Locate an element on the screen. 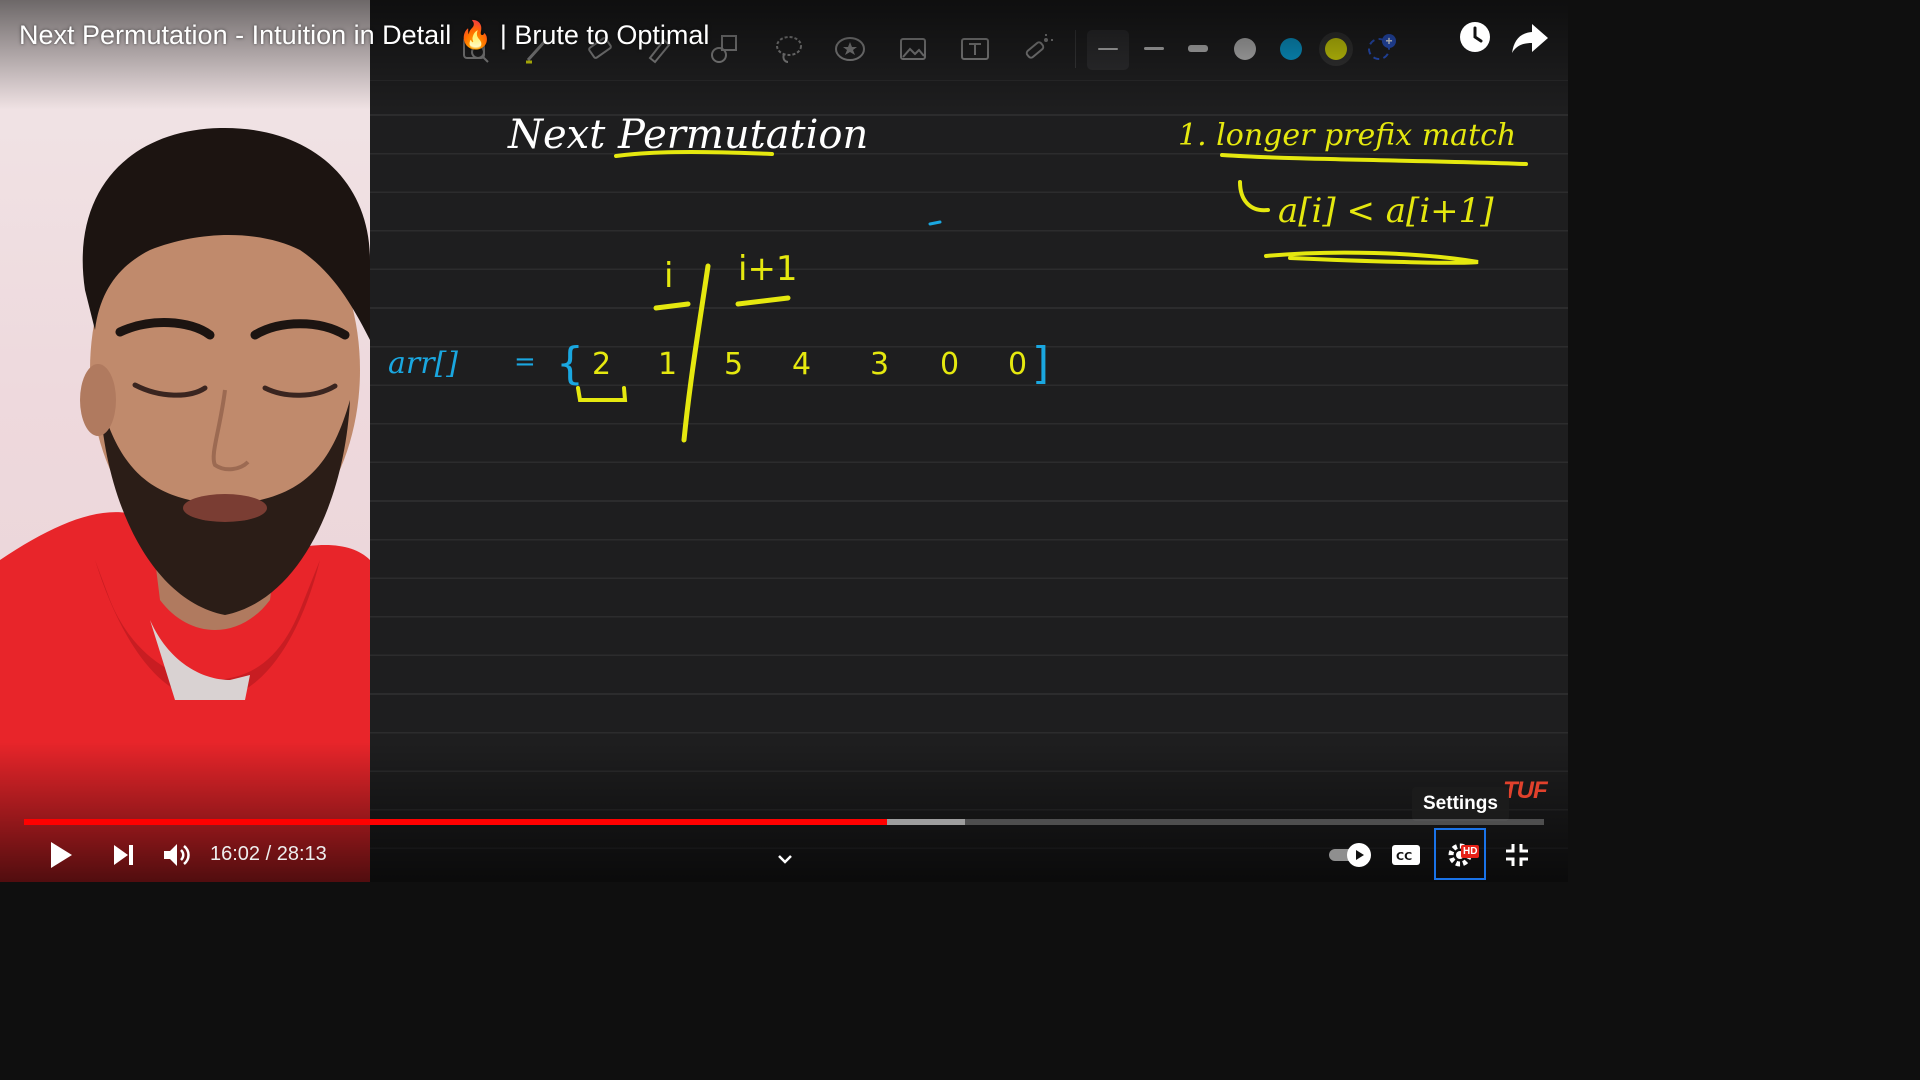  array-value-2: 5 is located at coordinates (733, 364).